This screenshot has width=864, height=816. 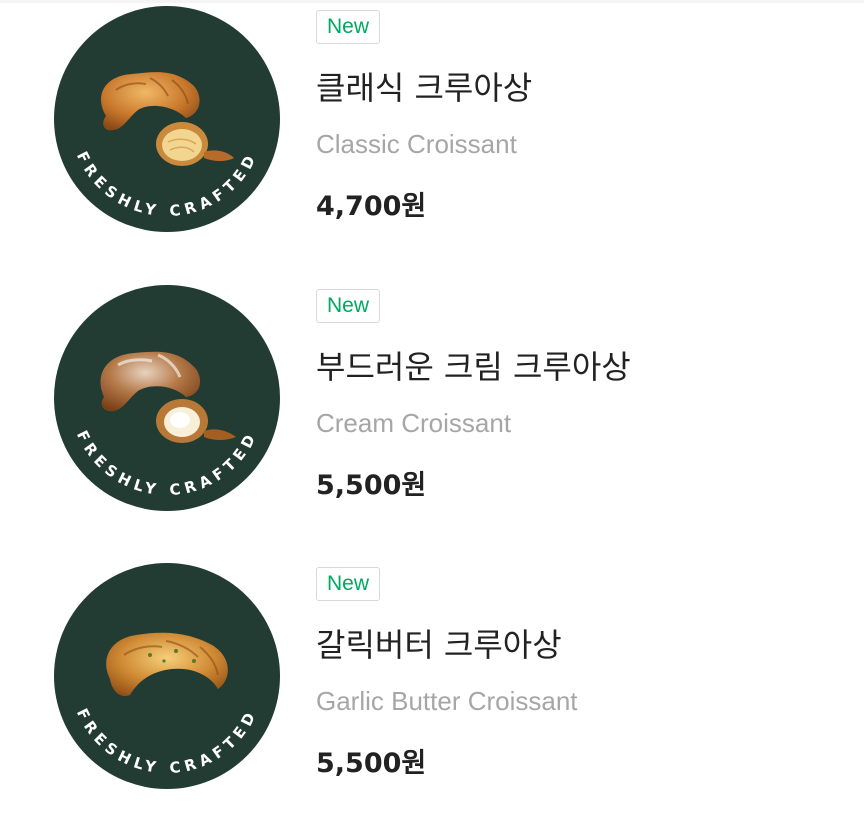 What do you see at coordinates (447, 701) in the screenshot?
I see `product-name-english: Garlic Butter Croissant` at bounding box center [447, 701].